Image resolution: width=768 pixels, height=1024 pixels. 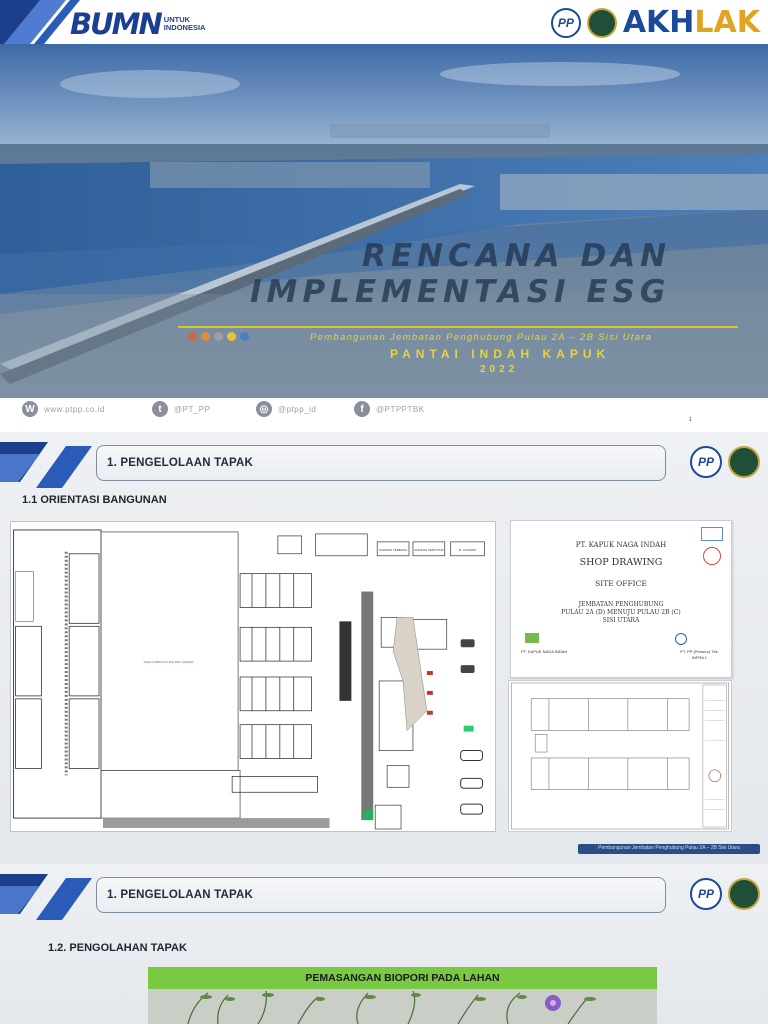 What do you see at coordinates (264, 409) in the screenshot?
I see `instagram-icon: ◎` at bounding box center [264, 409].